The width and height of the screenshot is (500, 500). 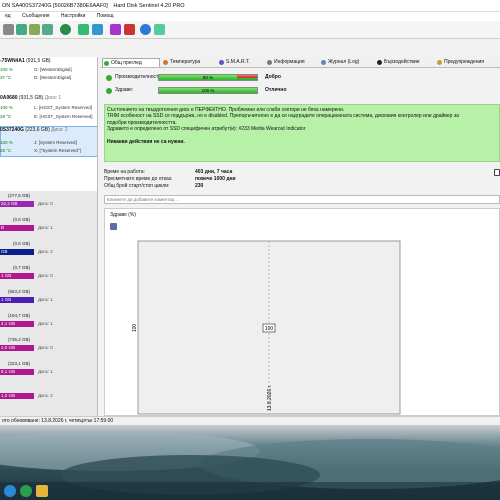 I want to click on toolbar, so click(x=250, y=30).